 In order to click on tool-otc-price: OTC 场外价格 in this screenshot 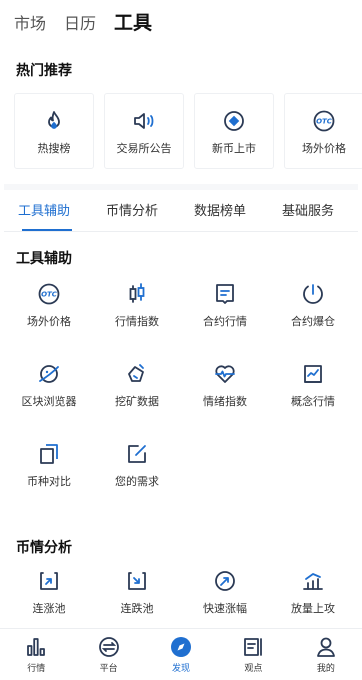, I will do `click(49, 321)`.